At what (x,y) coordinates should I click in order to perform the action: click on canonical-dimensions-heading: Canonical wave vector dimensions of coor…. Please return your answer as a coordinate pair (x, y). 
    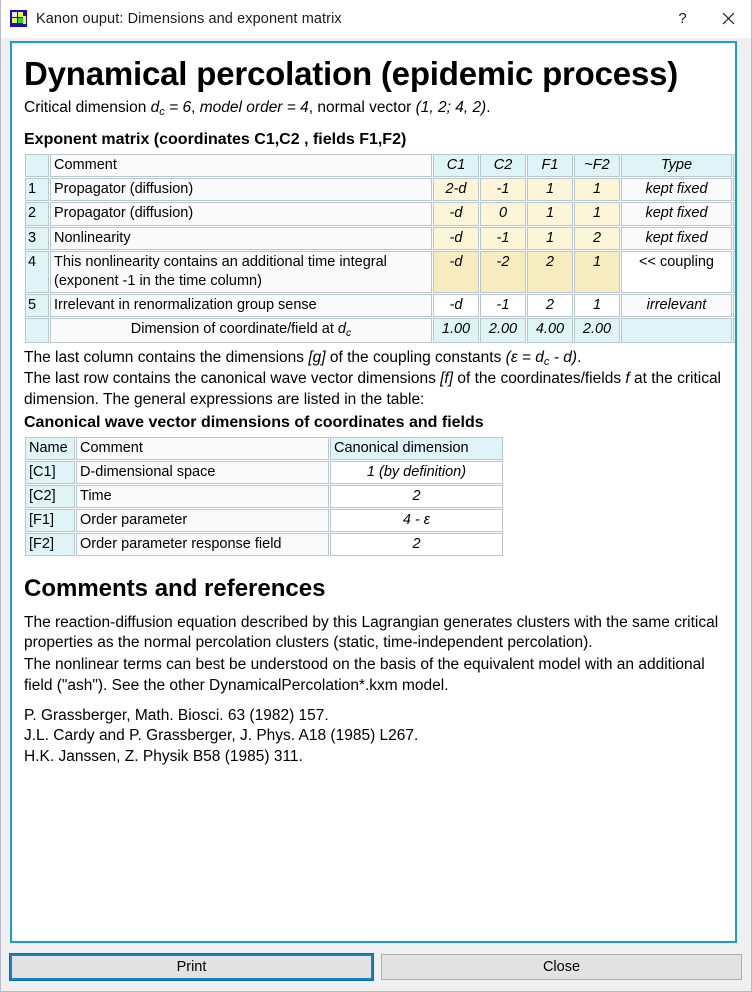
    Looking at the image, I should click on (254, 422).